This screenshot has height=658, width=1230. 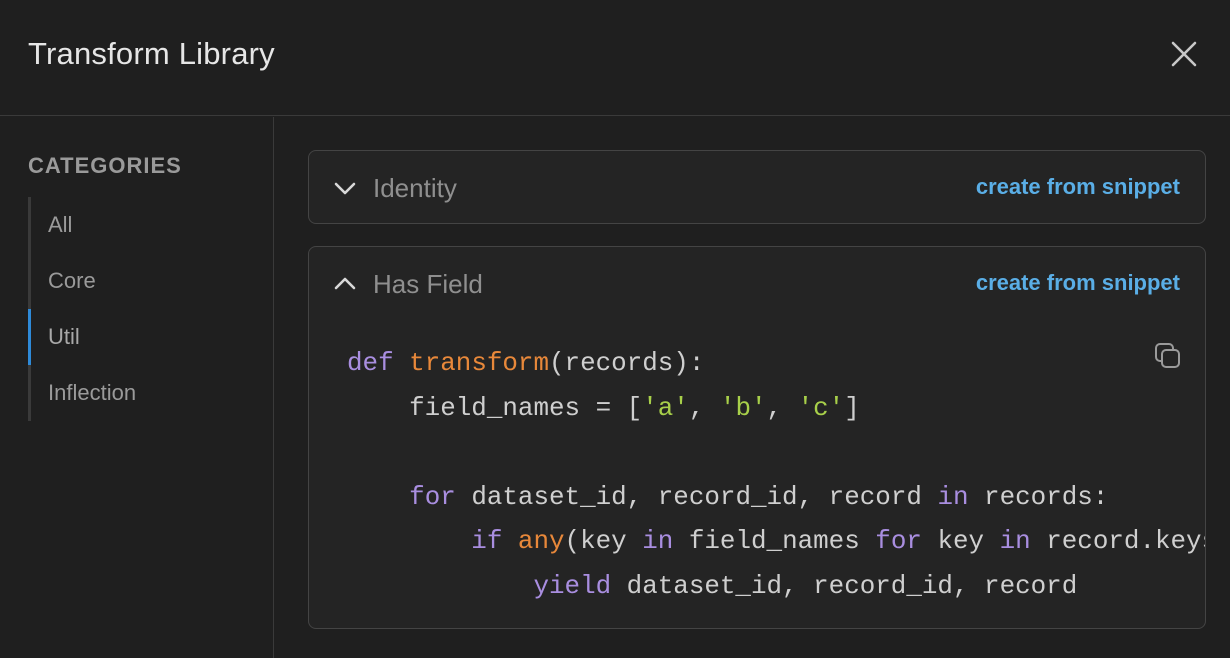 I want to click on code-function: transform, so click(x=479, y=363).